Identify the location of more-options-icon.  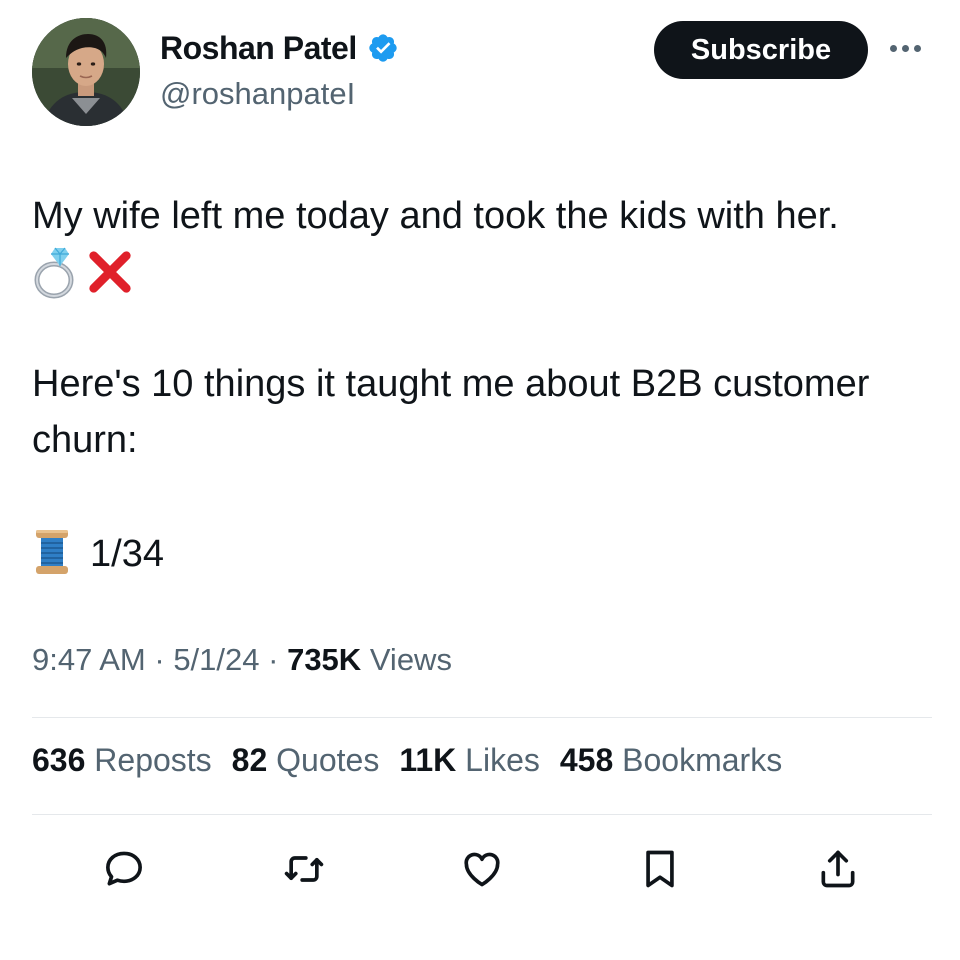
(910, 48).